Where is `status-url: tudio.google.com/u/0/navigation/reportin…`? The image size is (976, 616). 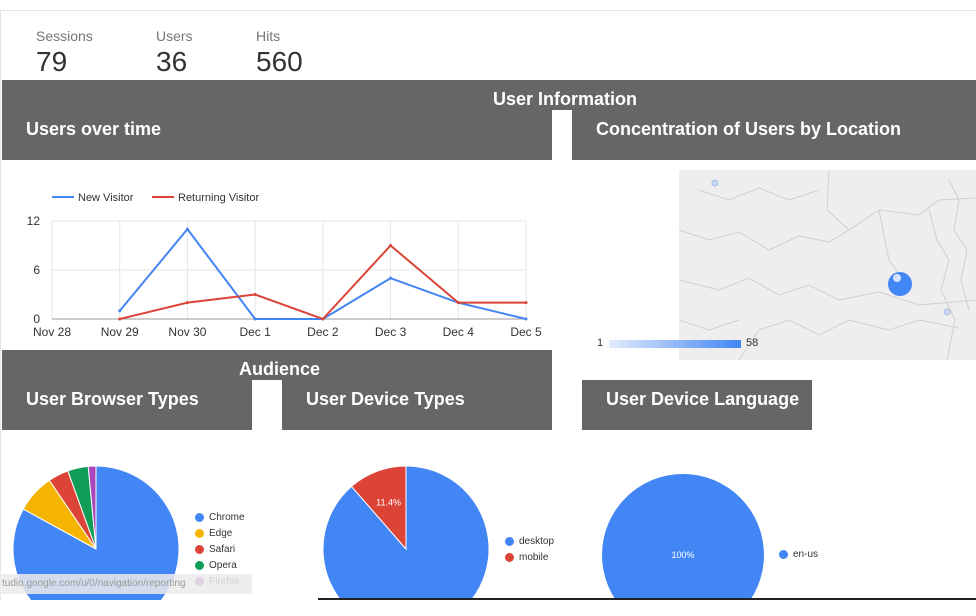
status-url: tudio.google.com/u/0/navigation/reportin… is located at coordinates (126, 584).